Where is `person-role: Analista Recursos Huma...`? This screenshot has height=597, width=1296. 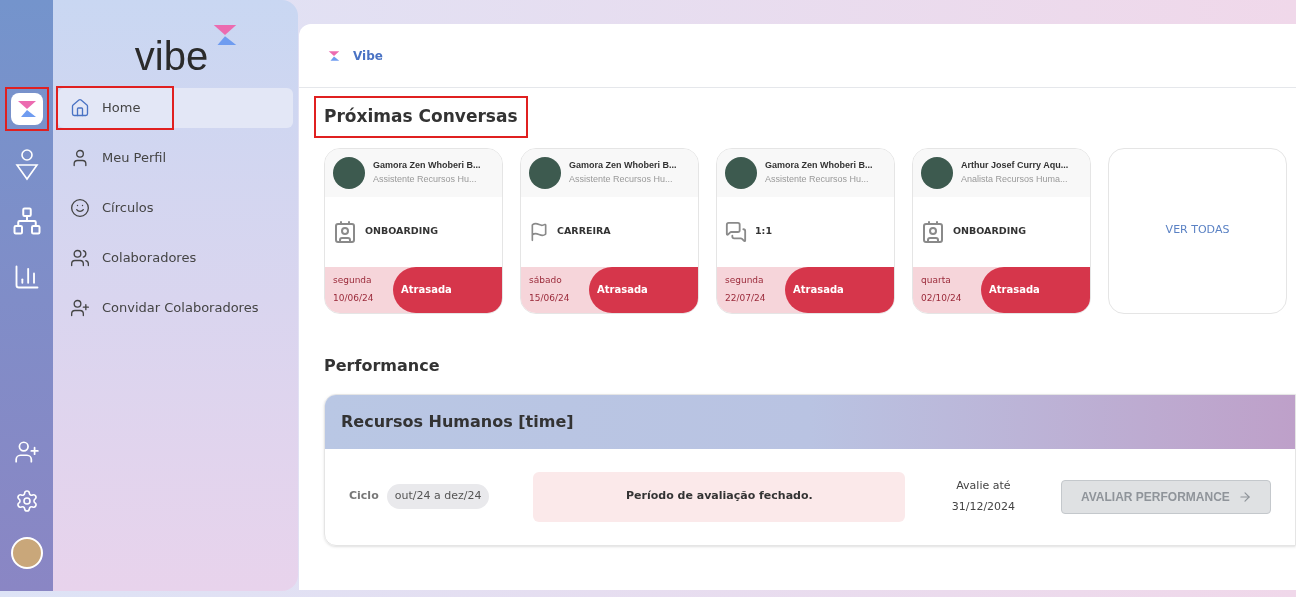
person-role: Analista Recursos Huma... is located at coordinates (1015, 179).